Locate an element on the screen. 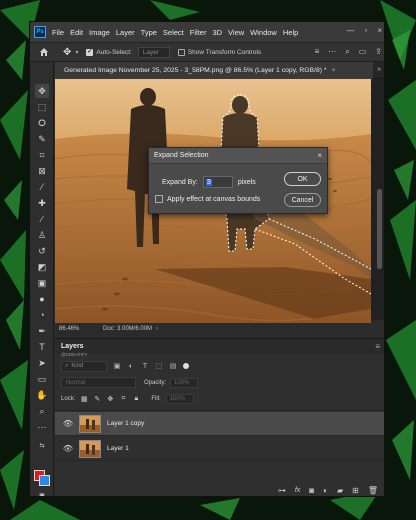  layer-row: 👁︎ Layer 1 is located at coordinates (219, 449).